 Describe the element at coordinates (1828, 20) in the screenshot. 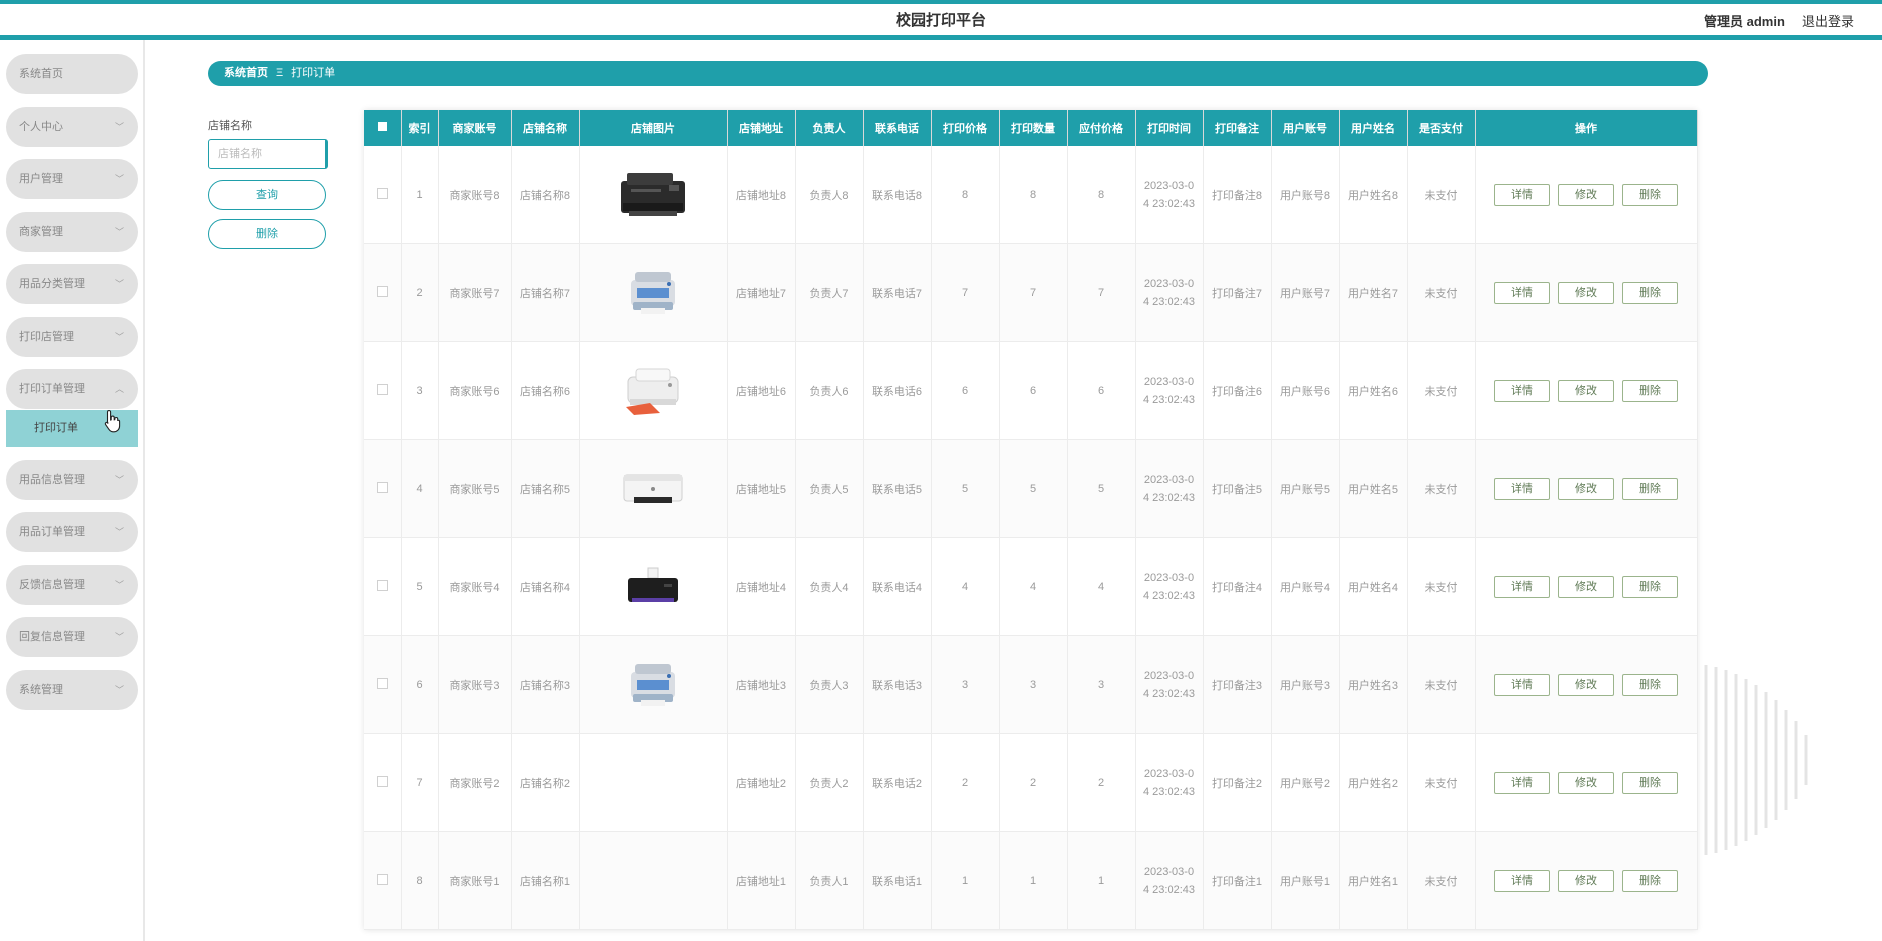

I see `logout-link: 退出登录` at that location.